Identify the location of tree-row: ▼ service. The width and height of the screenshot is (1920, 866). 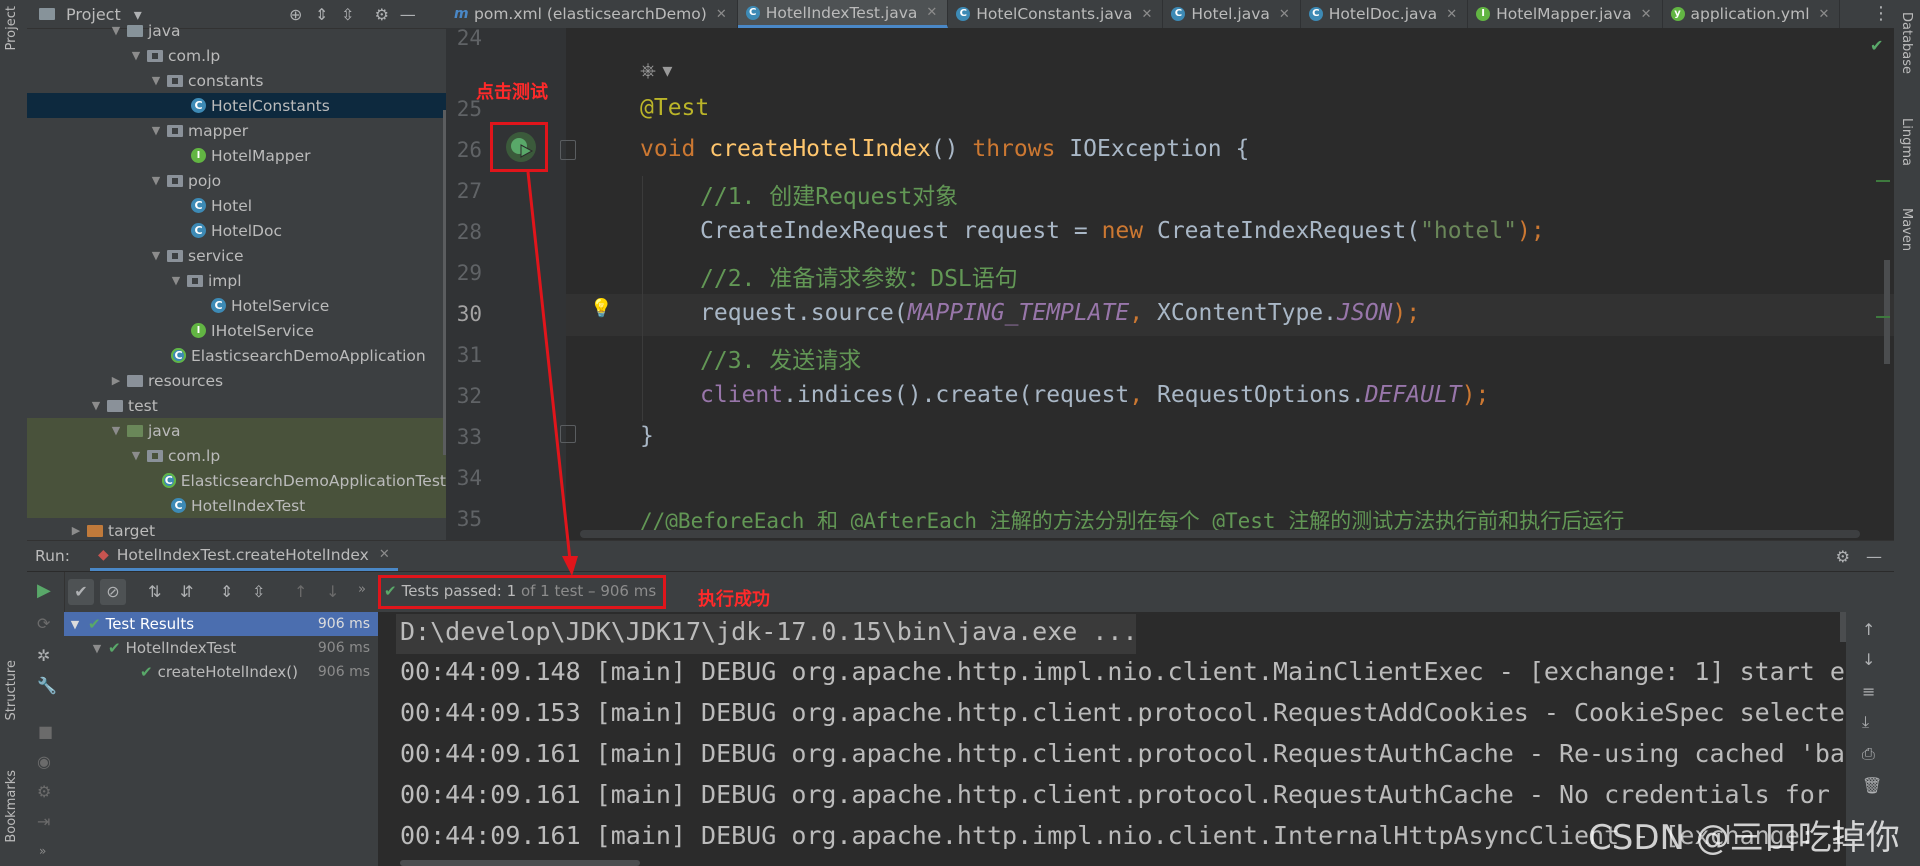
(236, 255).